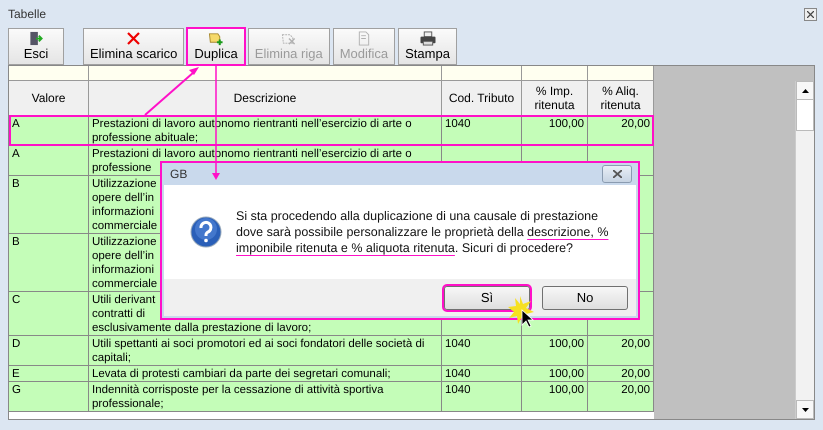 The height and width of the screenshot is (430, 823). Describe the element at coordinates (265, 397) in the screenshot. I see `table-cell: Indennità corrisposte per la cessazione di attività sportiva professionale;` at that location.